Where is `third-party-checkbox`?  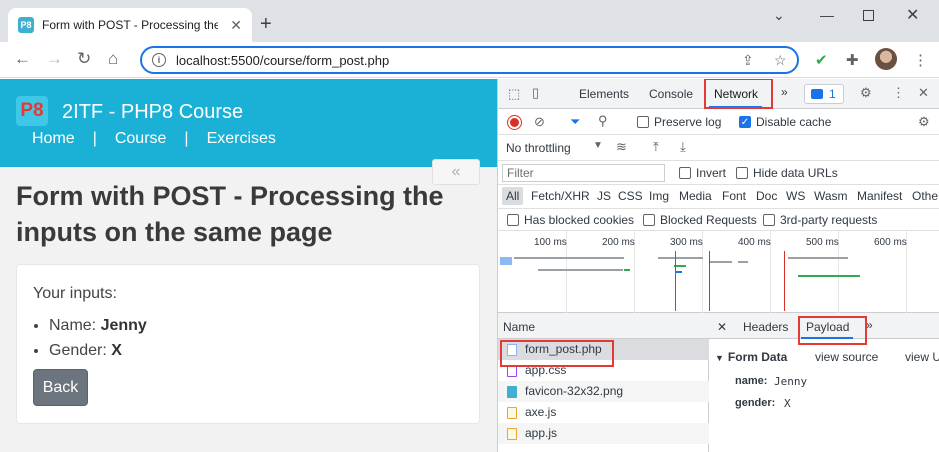 third-party-checkbox is located at coordinates (769, 220).